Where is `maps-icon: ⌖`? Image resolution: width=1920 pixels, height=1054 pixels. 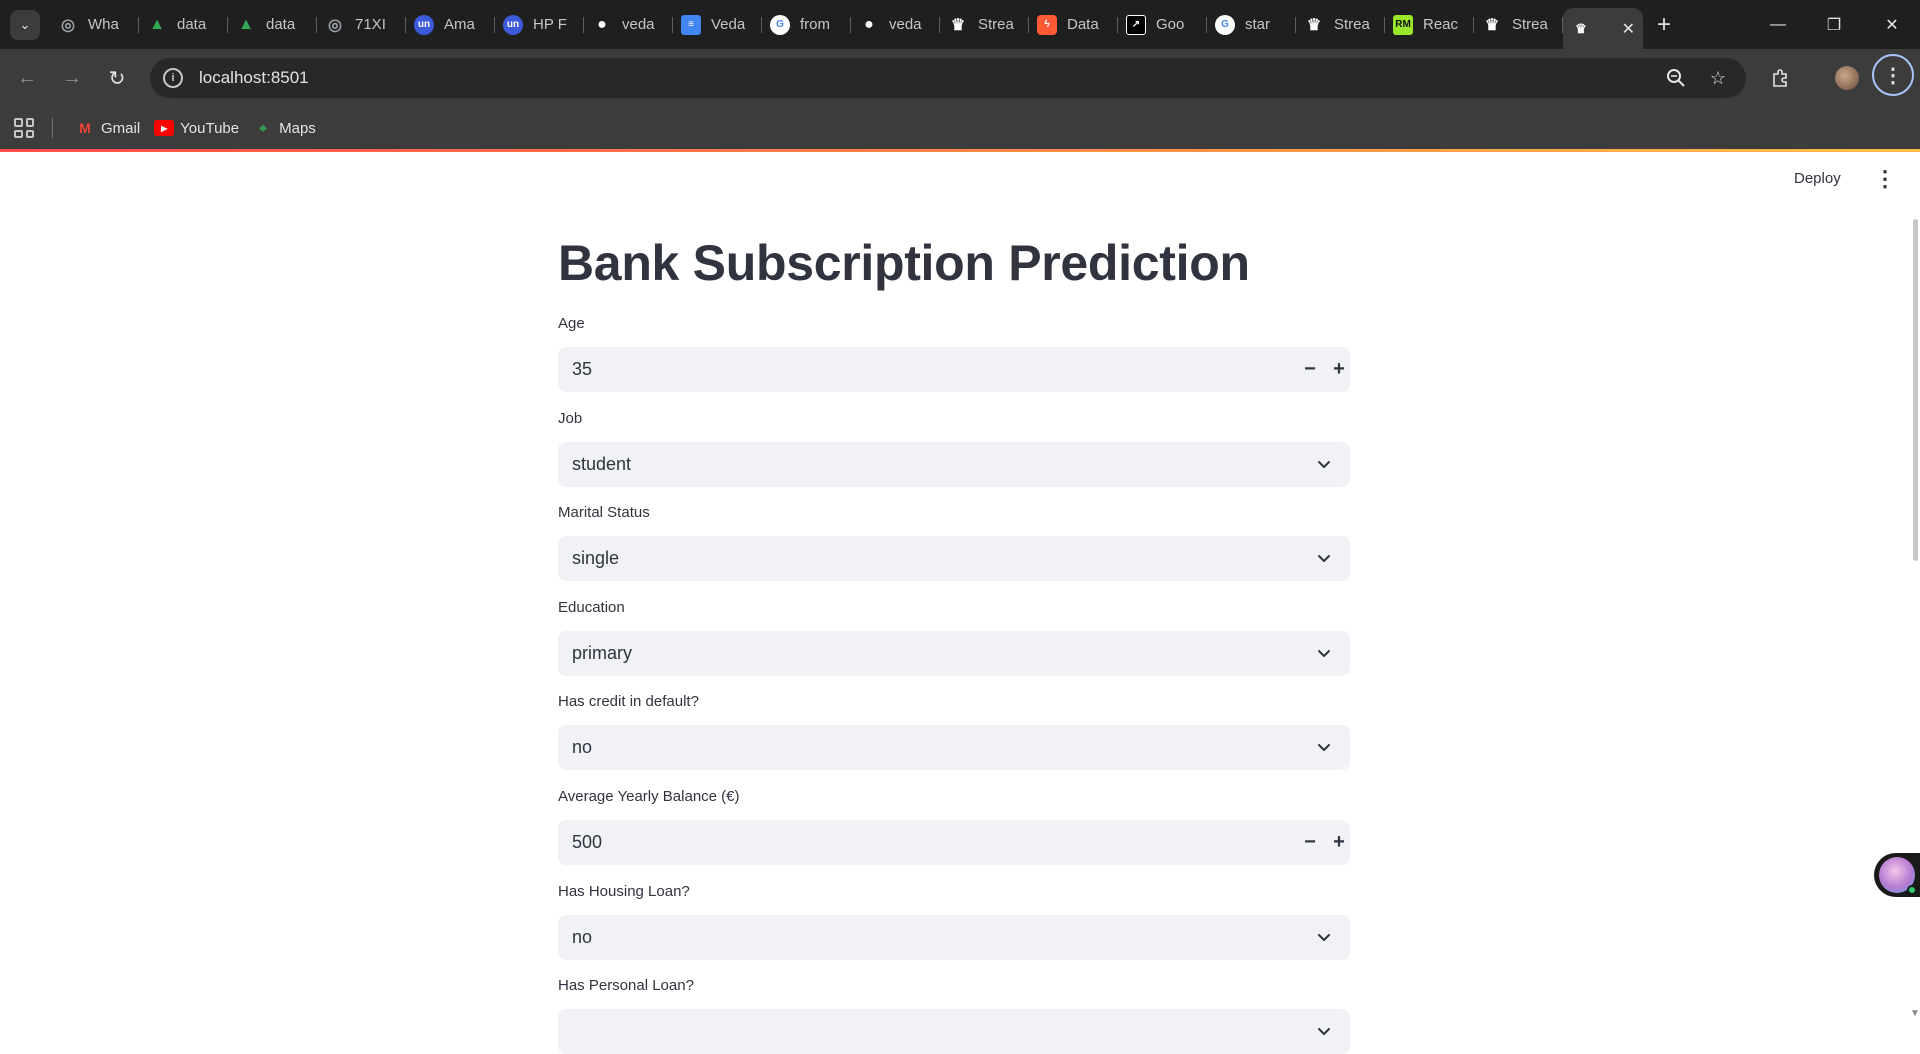 maps-icon: ⌖ is located at coordinates (263, 127).